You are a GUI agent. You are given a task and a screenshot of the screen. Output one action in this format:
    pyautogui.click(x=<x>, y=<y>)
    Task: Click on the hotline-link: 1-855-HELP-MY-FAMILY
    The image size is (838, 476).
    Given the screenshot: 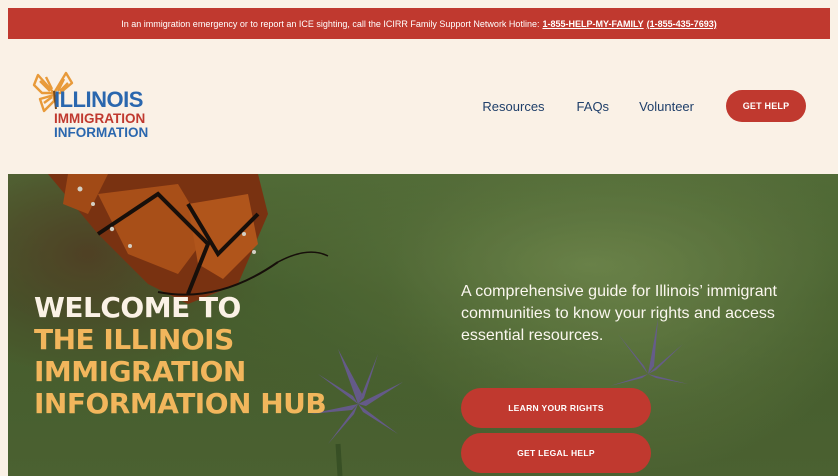 What is the action you would take?
    pyautogui.click(x=592, y=24)
    